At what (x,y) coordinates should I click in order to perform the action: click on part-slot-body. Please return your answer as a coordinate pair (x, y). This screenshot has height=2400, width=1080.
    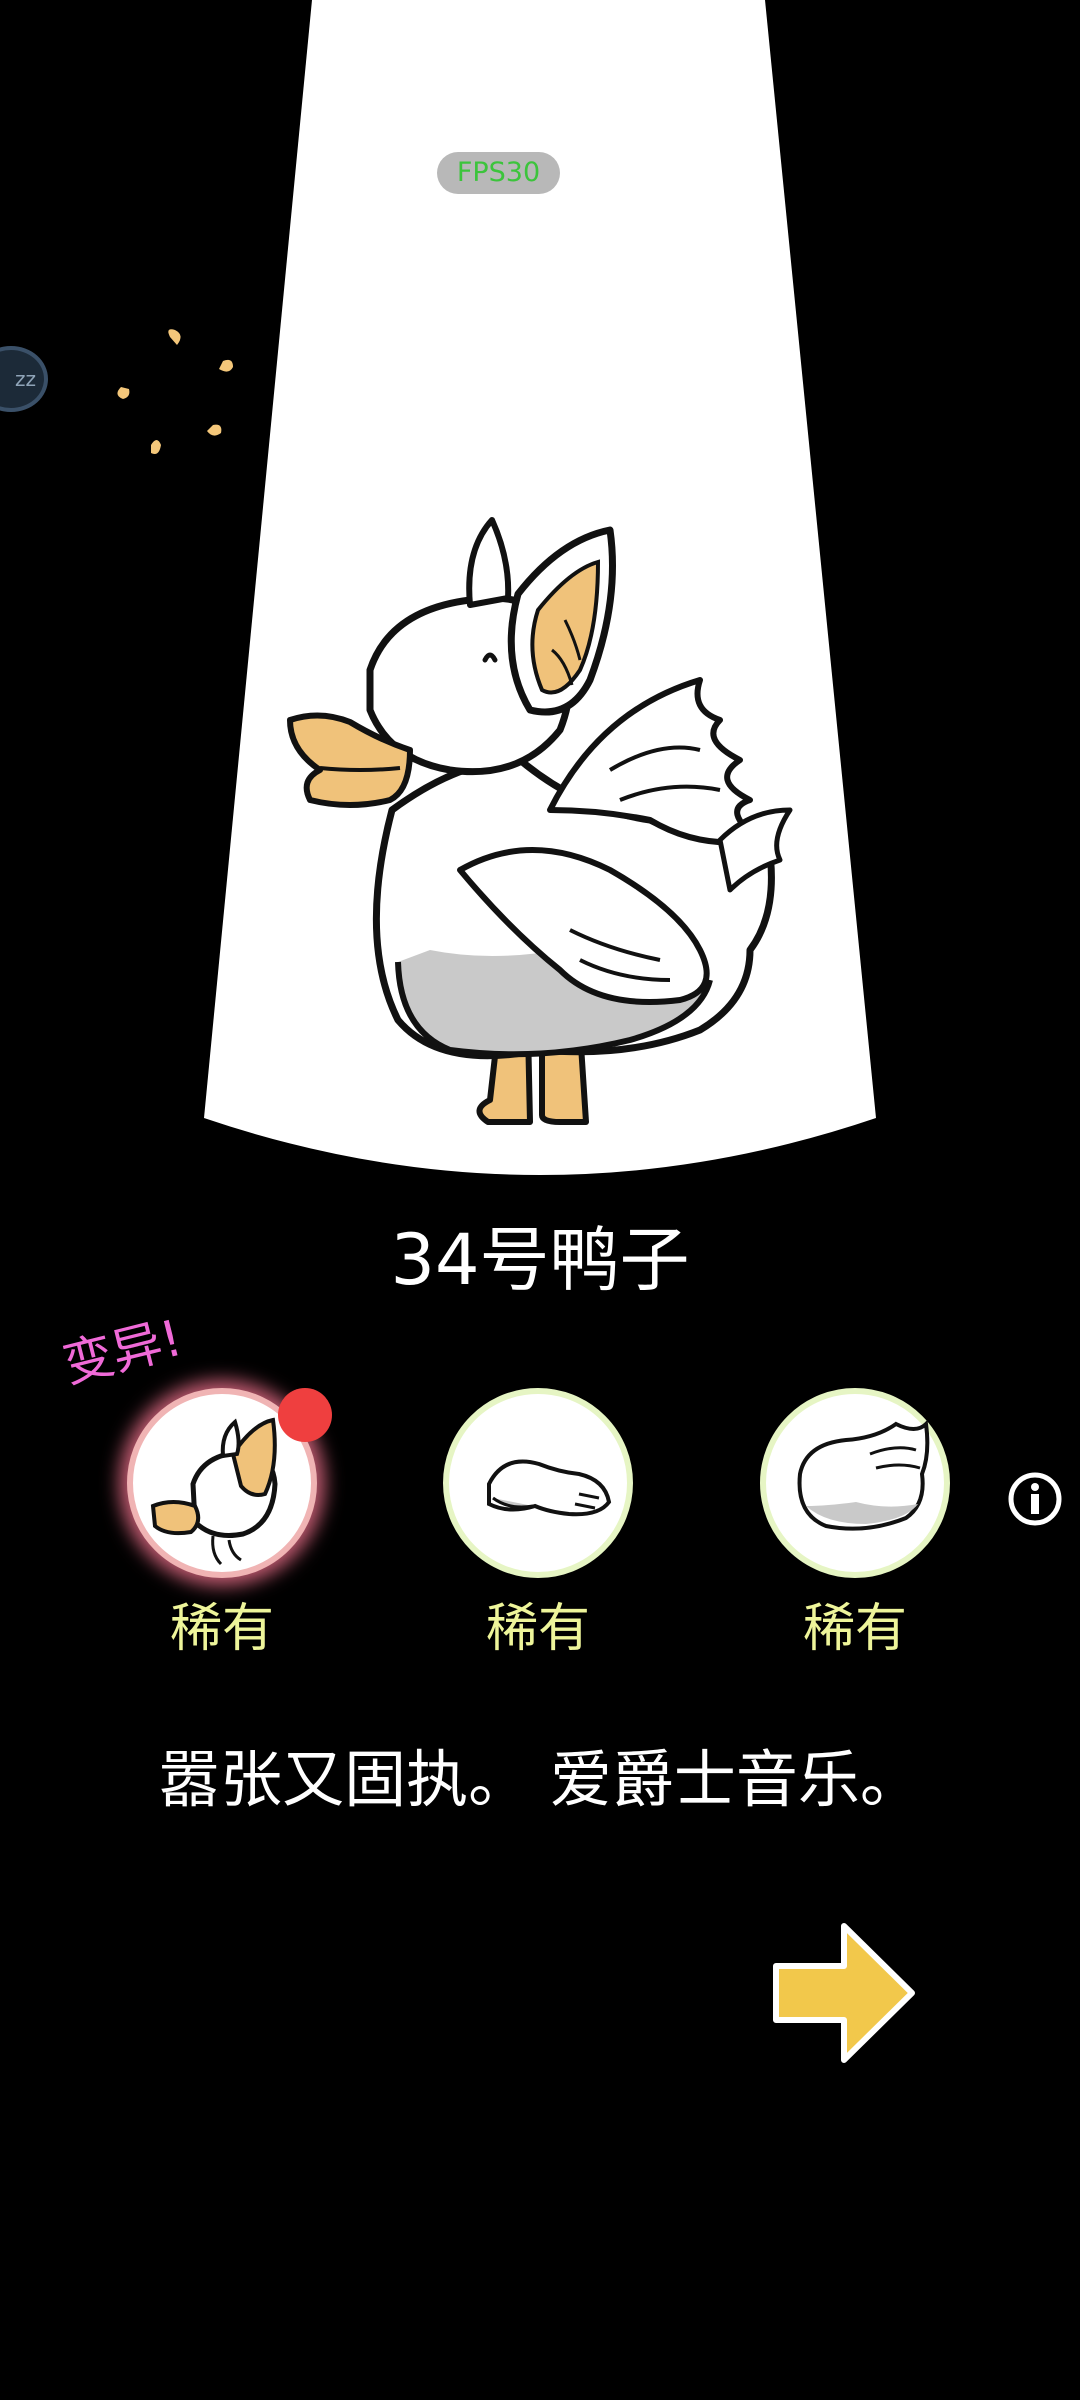
    Looking at the image, I should click on (855, 1483).